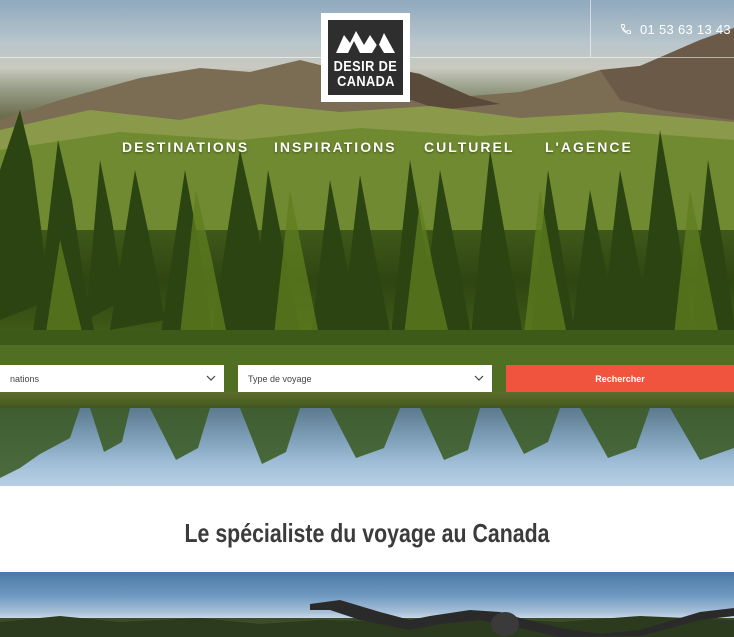 The height and width of the screenshot is (637, 734). I want to click on page-tagline: Le spécialiste du voyage au Canada, so click(367, 533).